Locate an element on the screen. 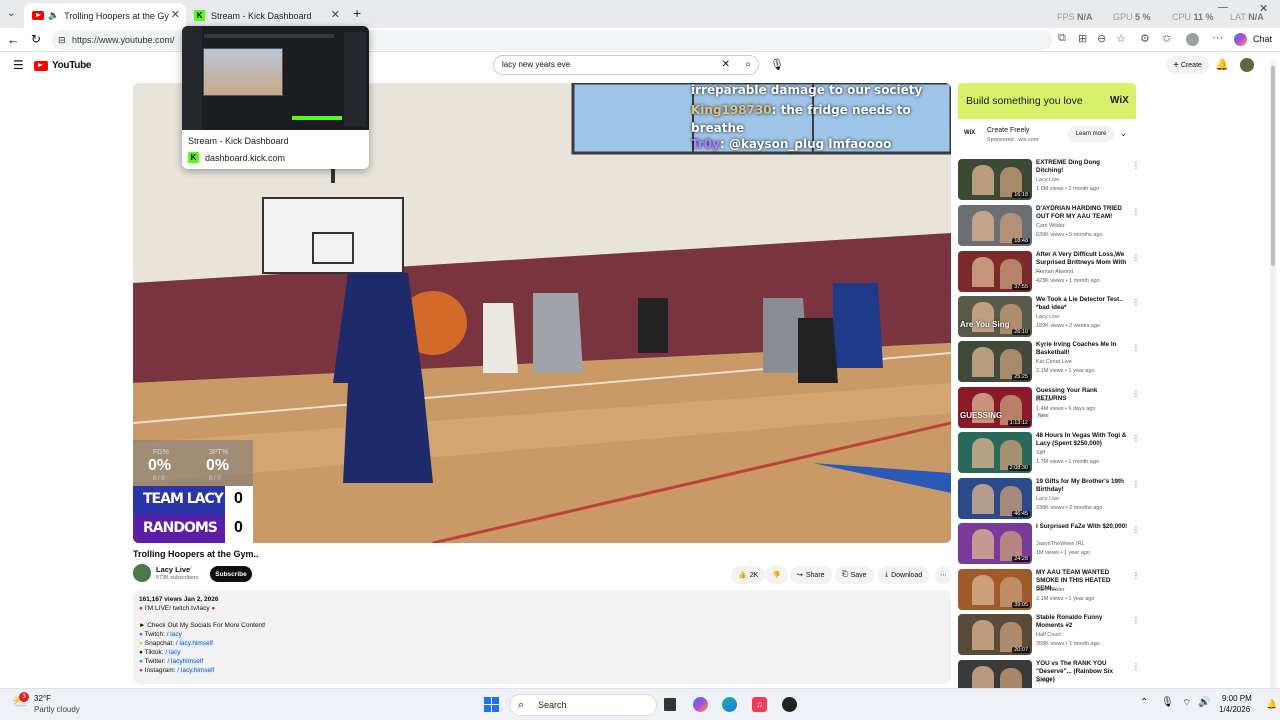 Image resolution: width=1280 pixels, height=720 pixels. create-button: + Create is located at coordinates (1187, 65).